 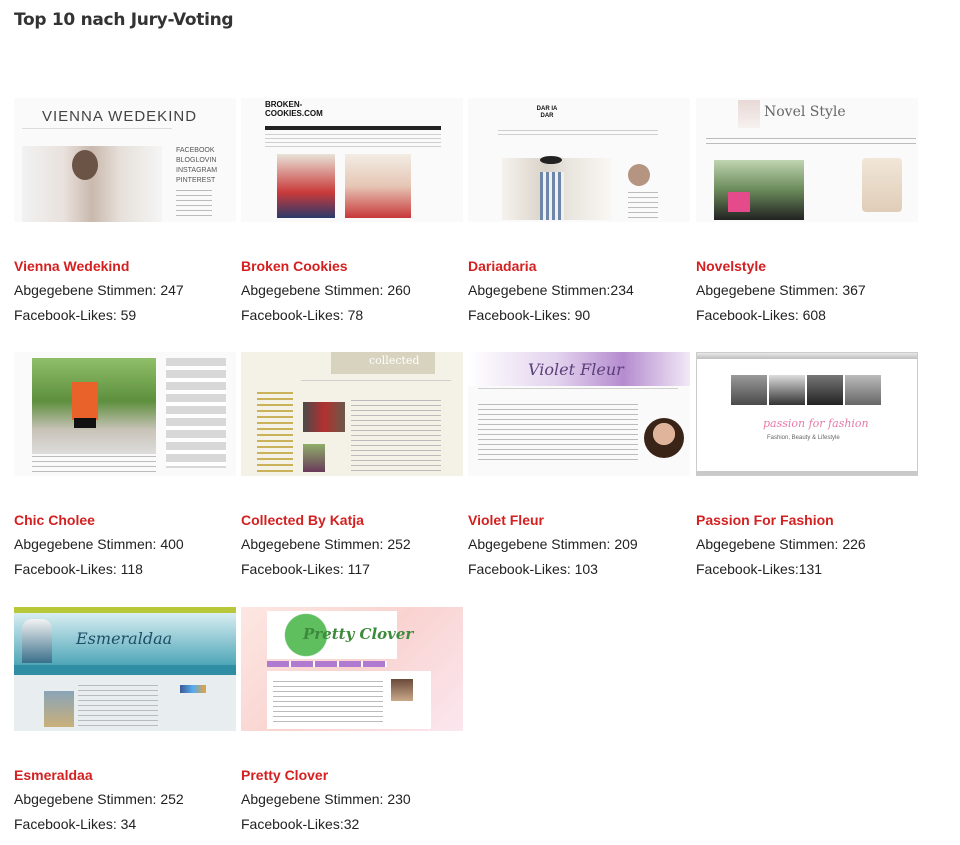 I want to click on thumbnail-logo: Esmeraldaa, so click(x=124, y=638).